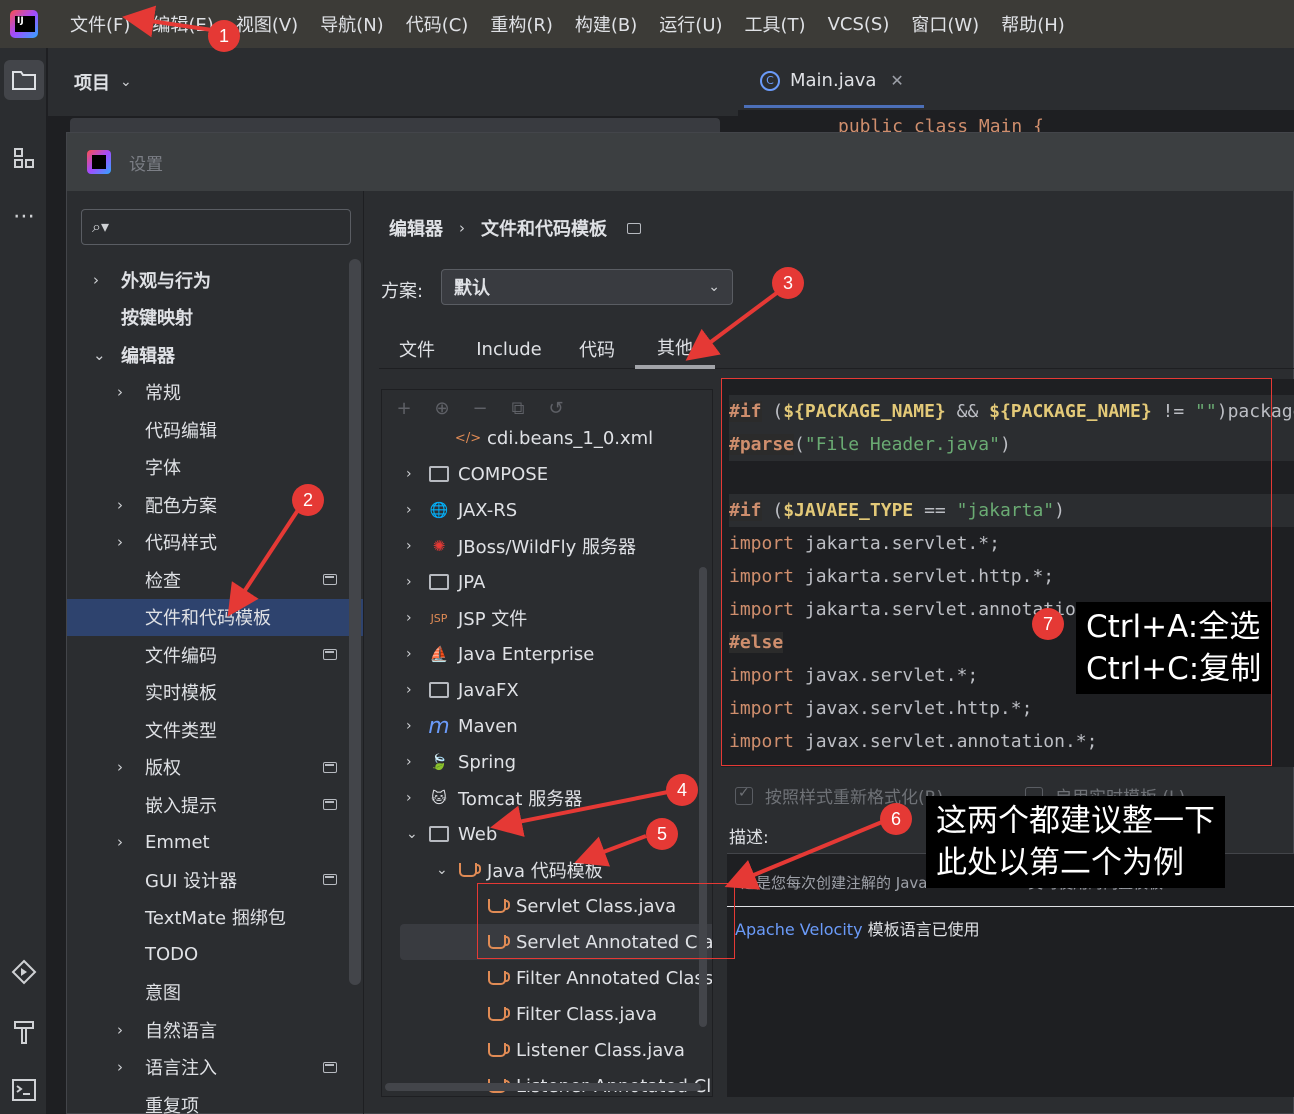  What do you see at coordinates (703, 797) in the screenshot?
I see `template-tree-scrollbar` at bounding box center [703, 797].